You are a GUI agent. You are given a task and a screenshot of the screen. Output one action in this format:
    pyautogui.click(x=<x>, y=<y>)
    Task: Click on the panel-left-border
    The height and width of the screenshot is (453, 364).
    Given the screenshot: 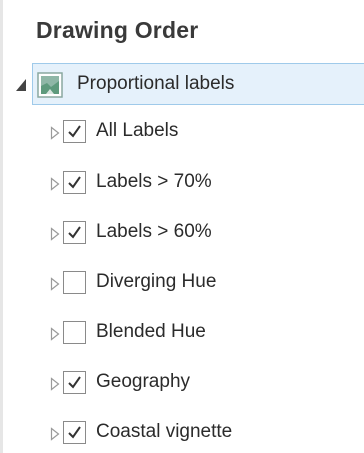 What is the action you would take?
    pyautogui.click(x=1, y=226)
    